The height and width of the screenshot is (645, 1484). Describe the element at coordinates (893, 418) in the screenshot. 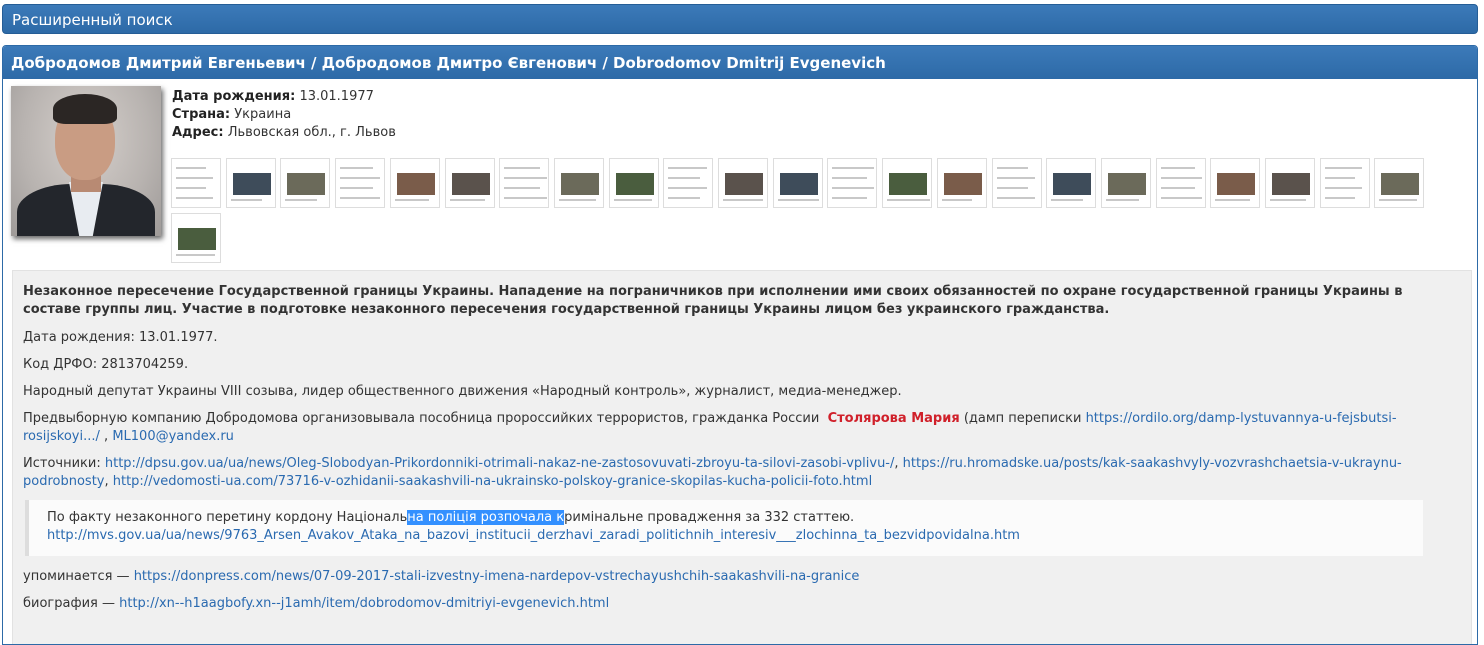

I see `campaign-person: Столярова Мария` at that location.